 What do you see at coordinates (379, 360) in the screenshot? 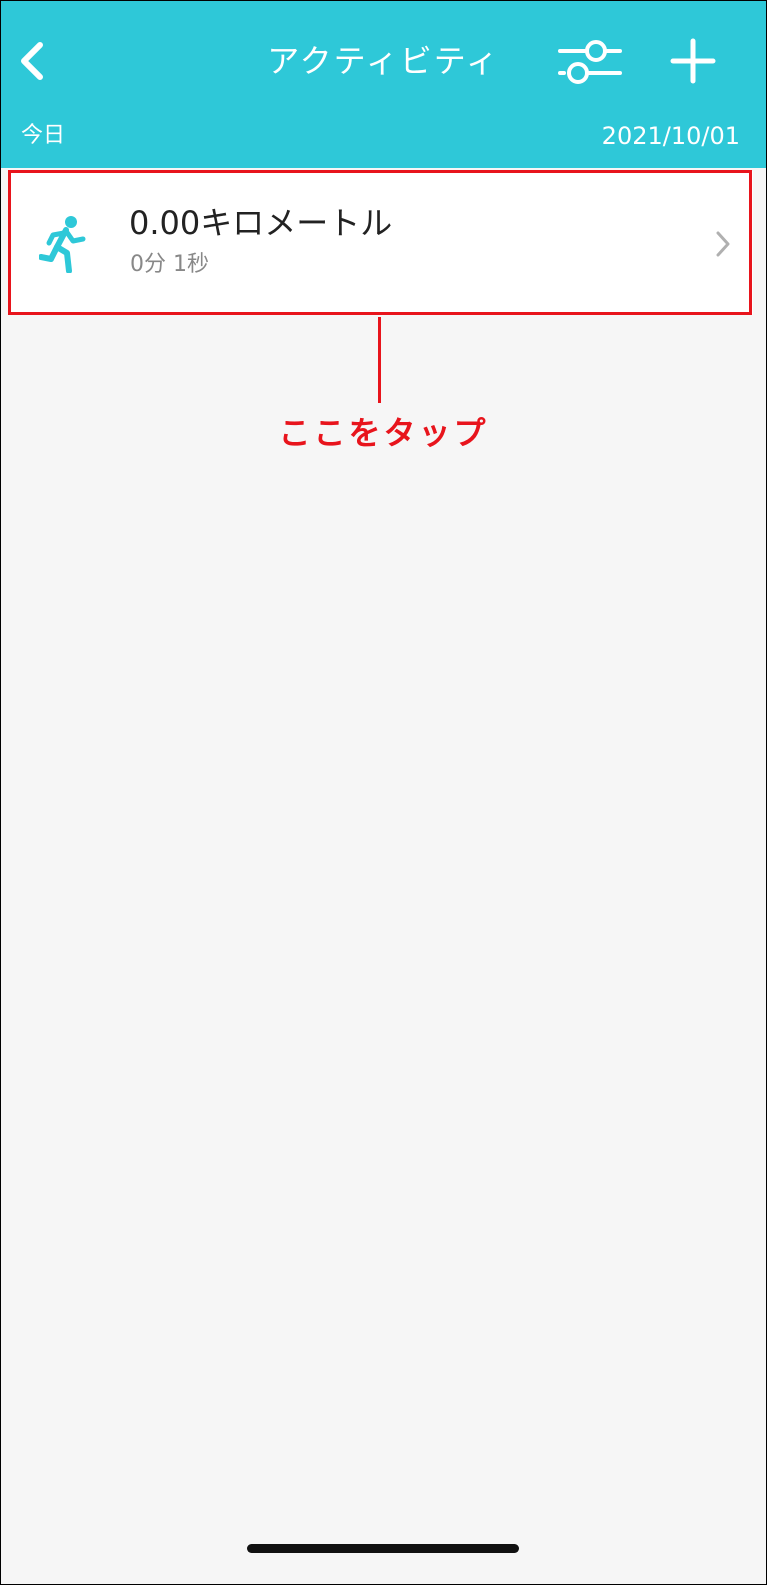
I see `annotation-callout-line` at bounding box center [379, 360].